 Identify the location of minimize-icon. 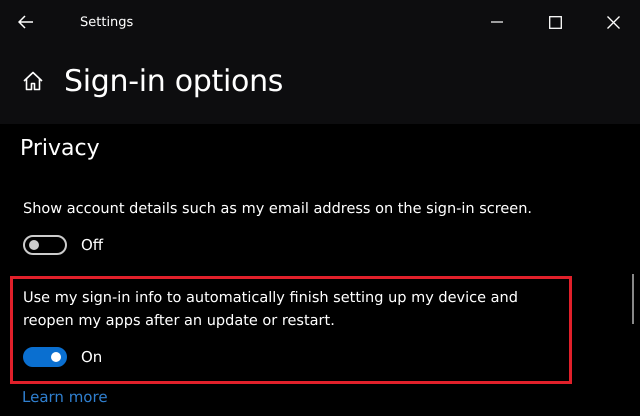
(497, 22).